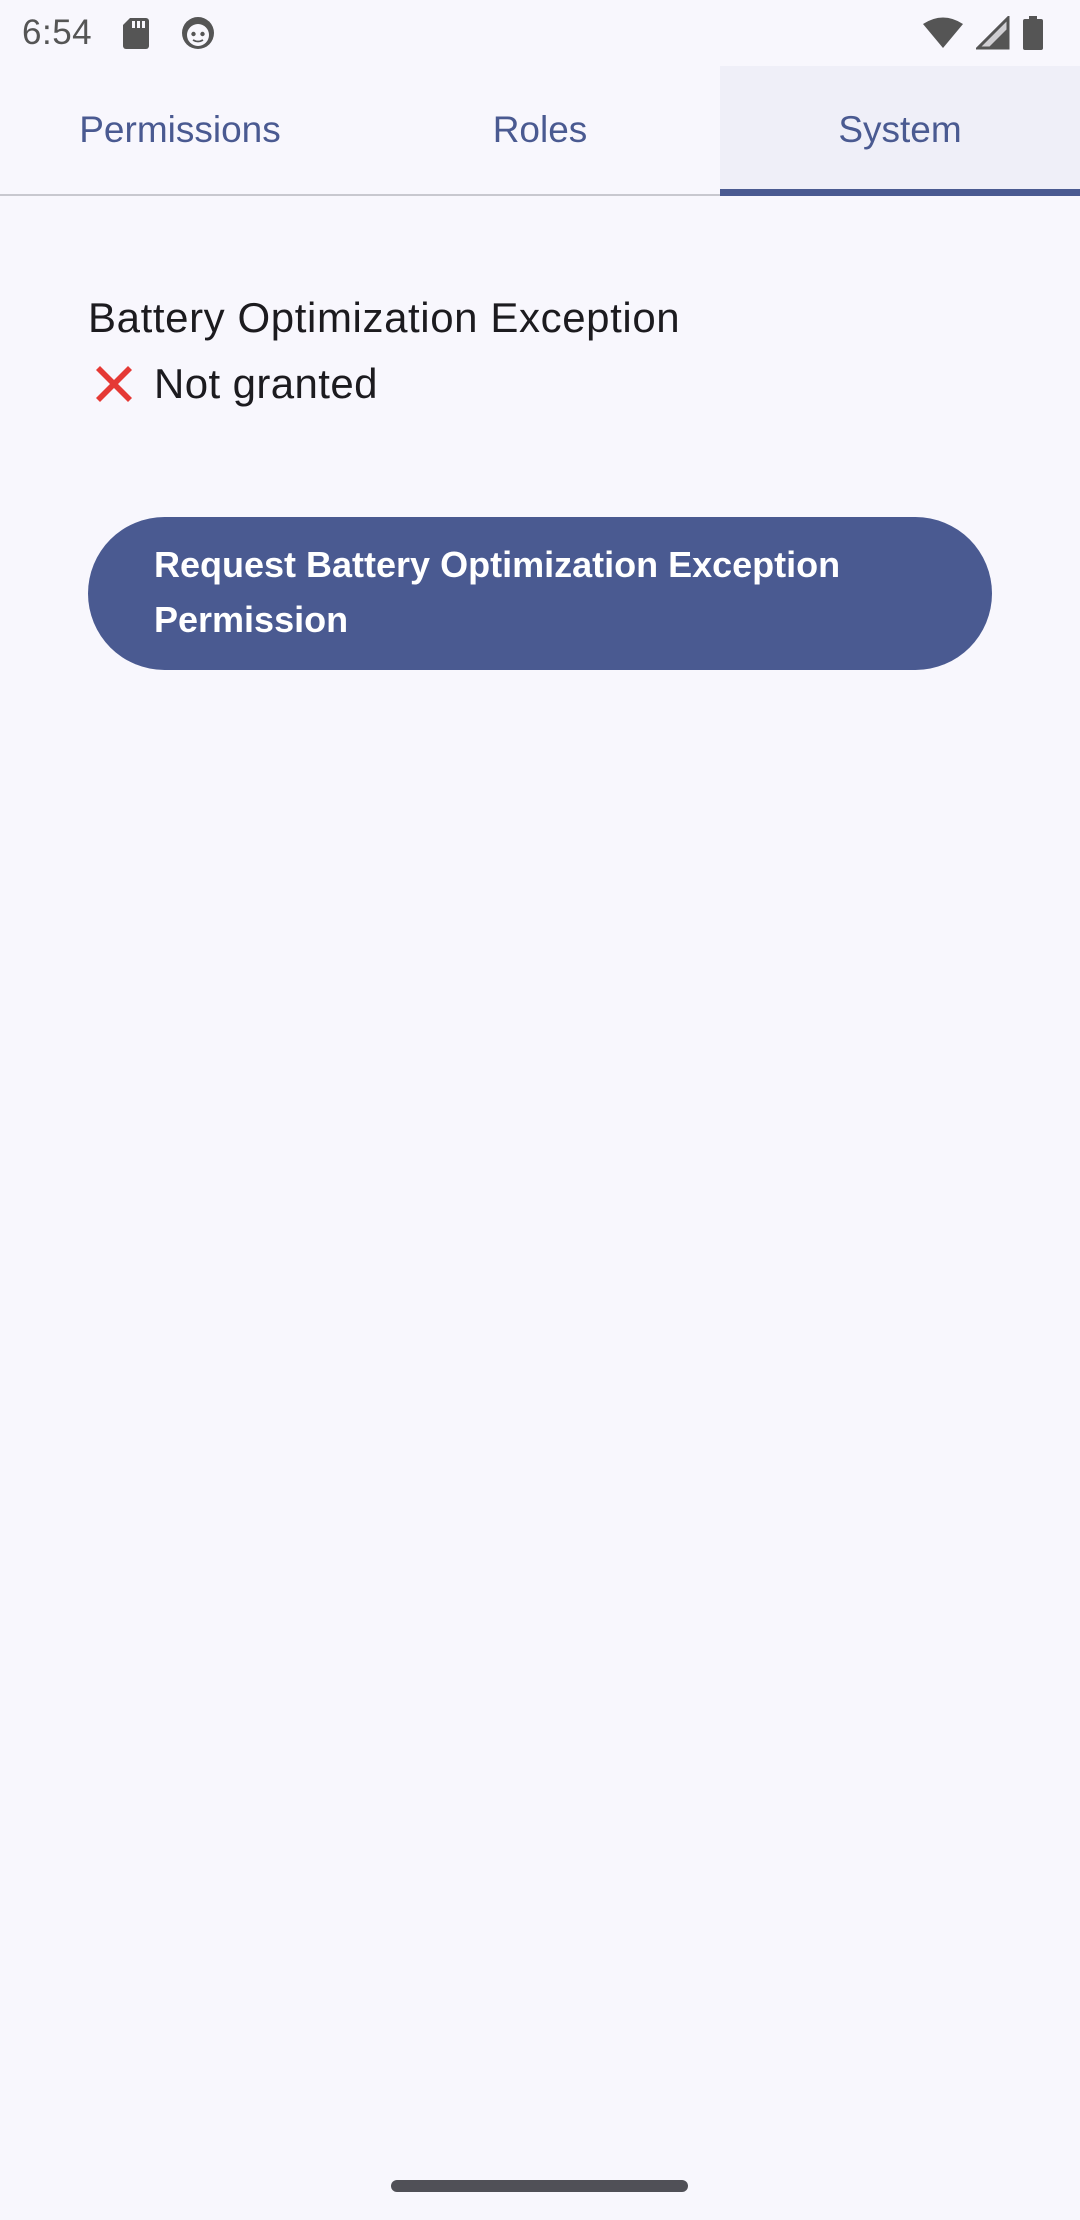 This screenshot has width=1080, height=2220. I want to click on tab-bar: Permissions Roles System, so click(540, 131).